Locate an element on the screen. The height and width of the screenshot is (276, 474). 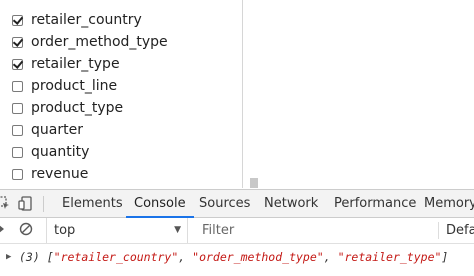
console-filter-bar: top ▼ Defa is located at coordinates (237, 231).